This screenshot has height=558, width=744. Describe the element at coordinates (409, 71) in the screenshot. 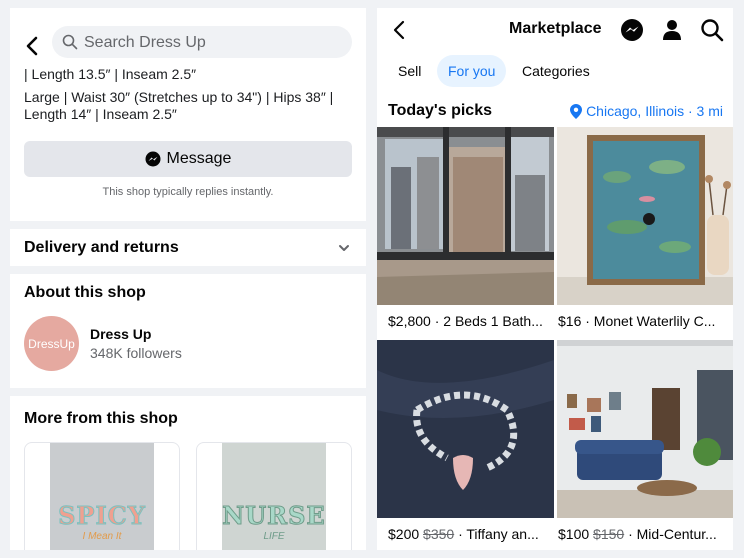

I see `tab-sell: Sell` at that location.